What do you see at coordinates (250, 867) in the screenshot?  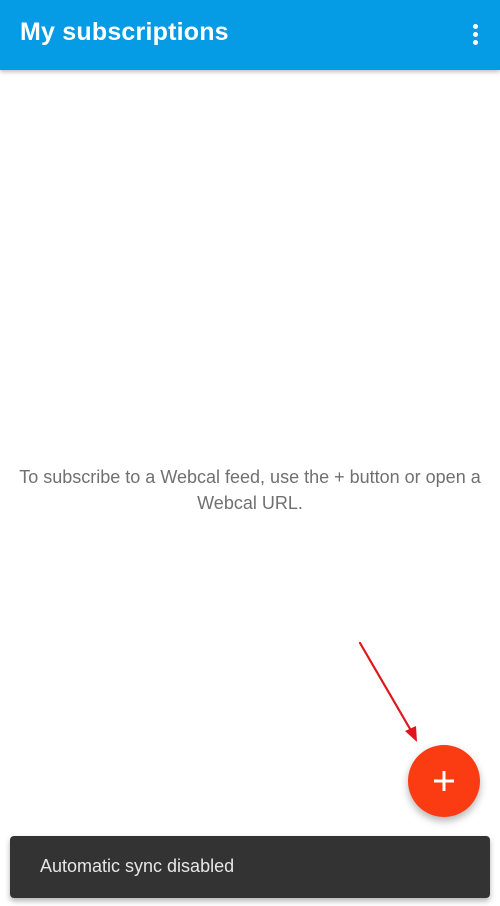 I see `snackbar: Automatic sync disabled` at bounding box center [250, 867].